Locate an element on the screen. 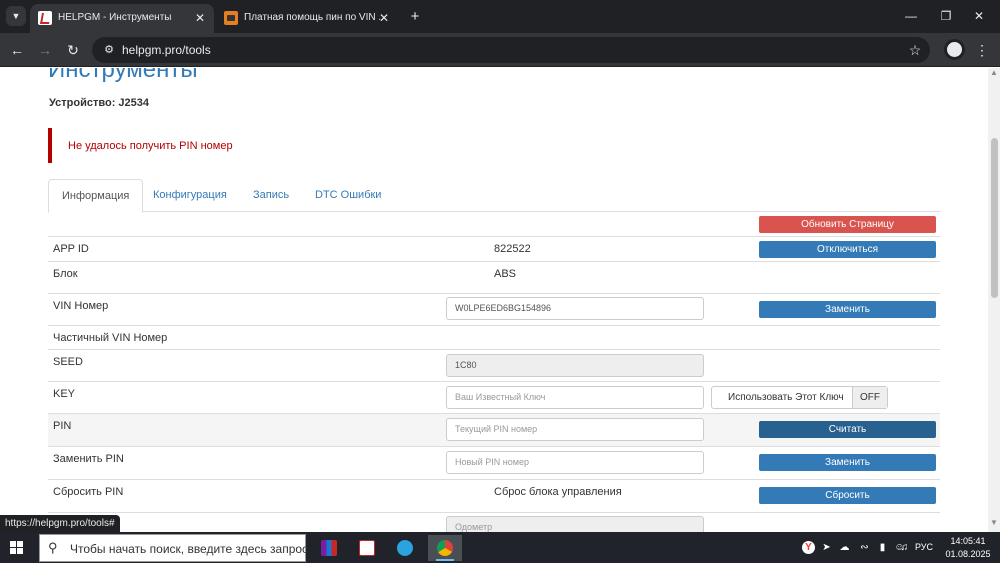 Image resolution: width=1000 pixels, height=563 pixels. browser-tab-helpgm: HELPGM - Инструменты ✕ is located at coordinates (122, 18).